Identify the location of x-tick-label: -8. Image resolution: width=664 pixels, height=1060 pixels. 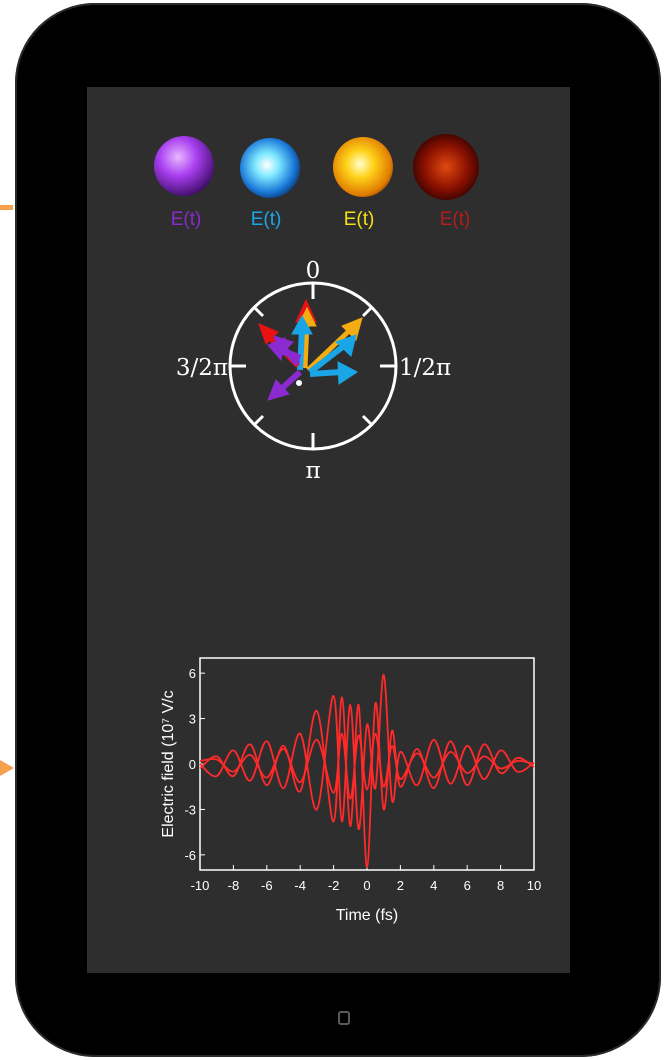
(234, 885).